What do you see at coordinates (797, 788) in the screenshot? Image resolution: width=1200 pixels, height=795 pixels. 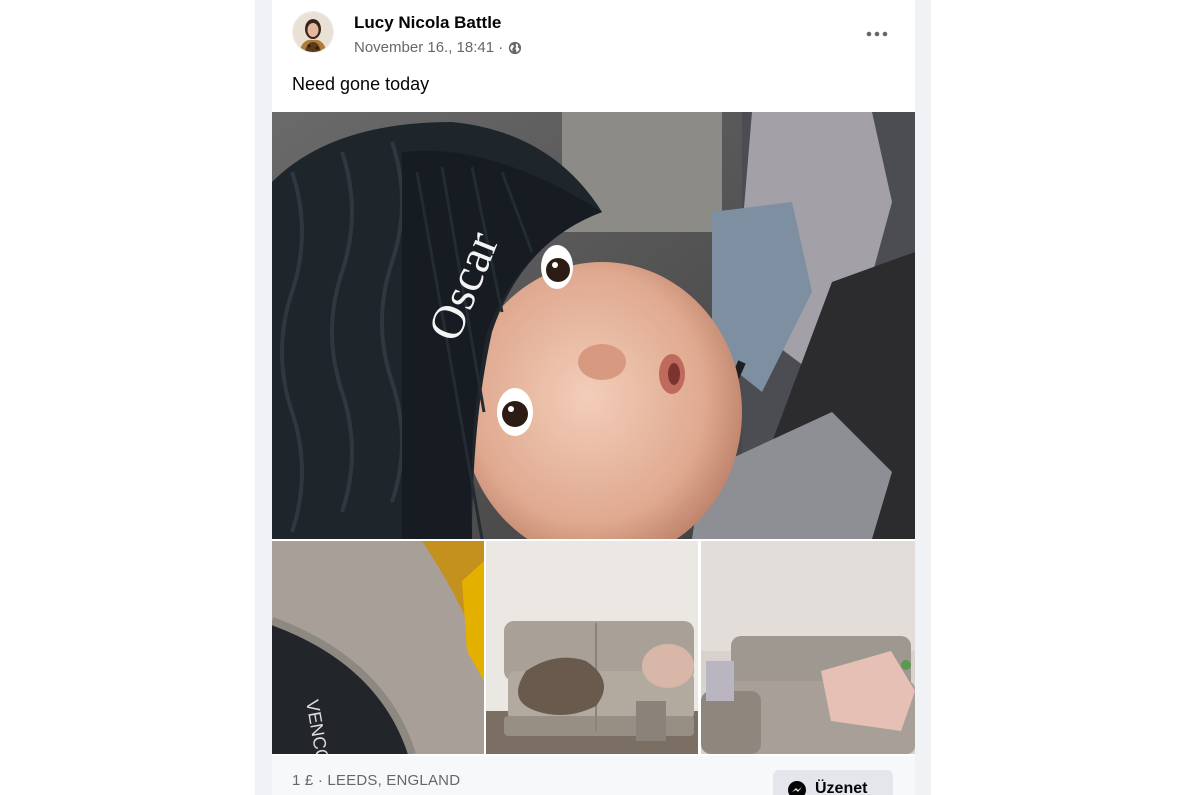 I see `messenger-icon` at bounding box center [797, 788].